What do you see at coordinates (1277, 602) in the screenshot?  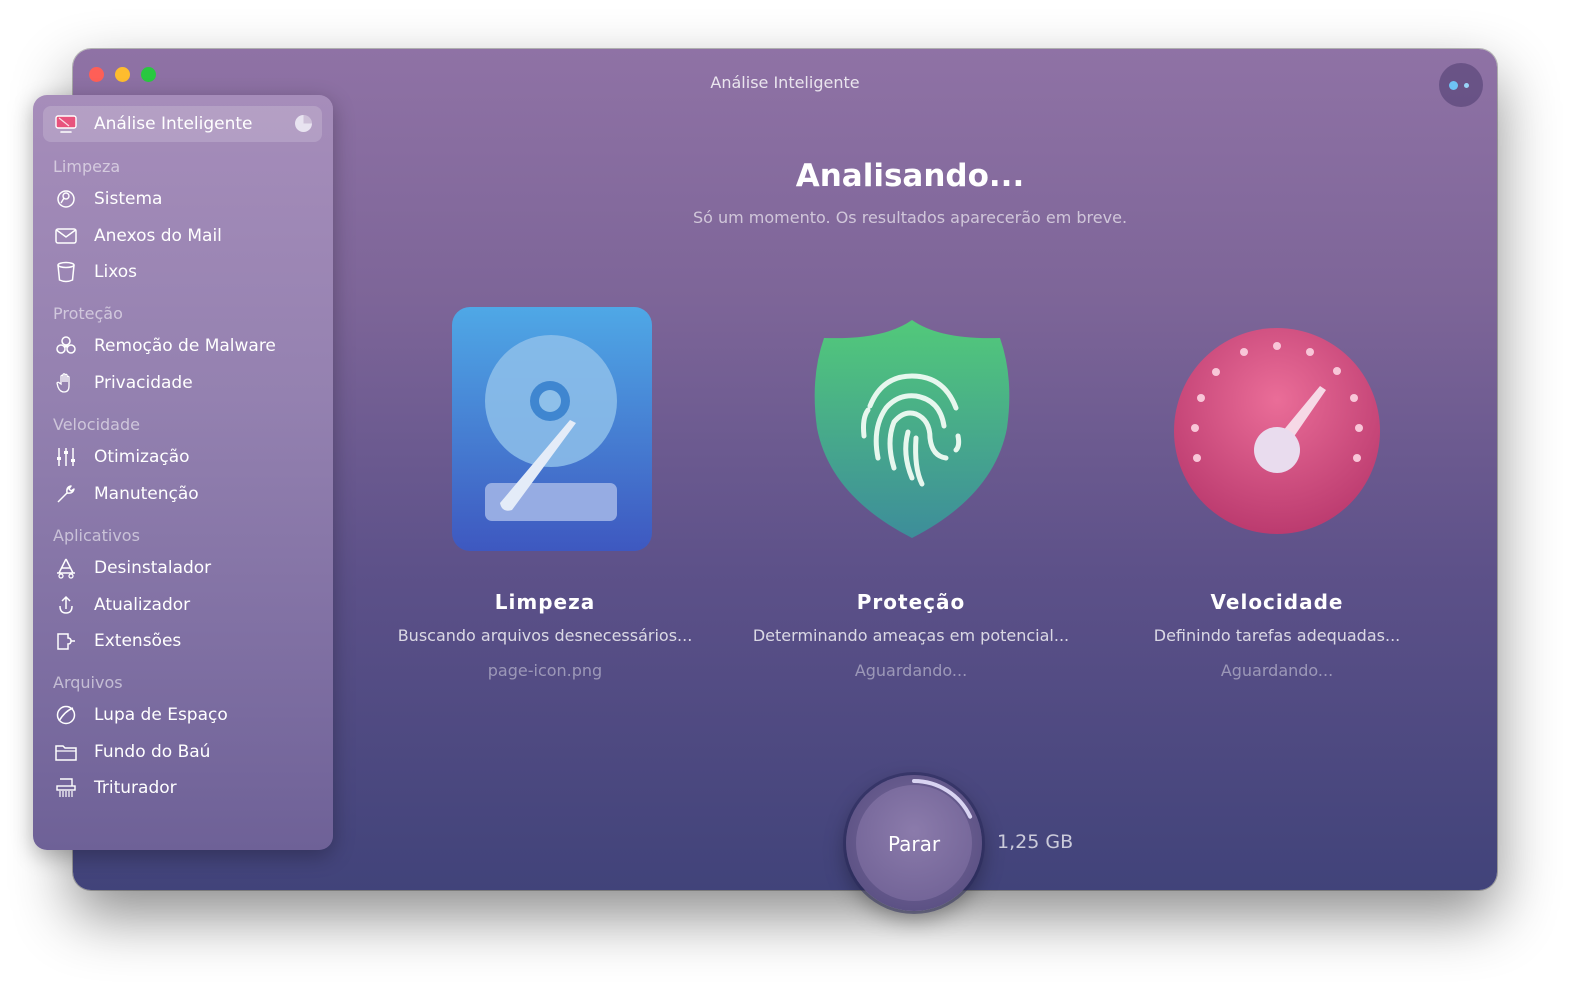 I see `card-title-velocidade: Velocidade` at bounding box center [1277, 602].